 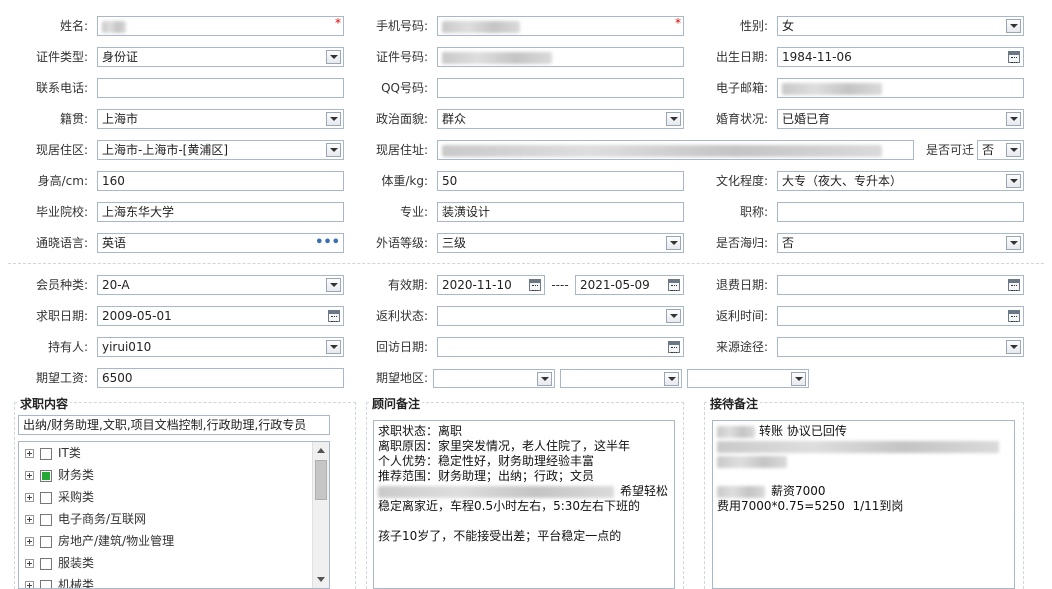 What do you see at coordinates (863, 504) in the screenshot?
I see `reception-notes-textarea: 转账 协议已回传 薪资7000 费用7000*0.75=5250 1/11到岗` at bounding box center [863, 504].